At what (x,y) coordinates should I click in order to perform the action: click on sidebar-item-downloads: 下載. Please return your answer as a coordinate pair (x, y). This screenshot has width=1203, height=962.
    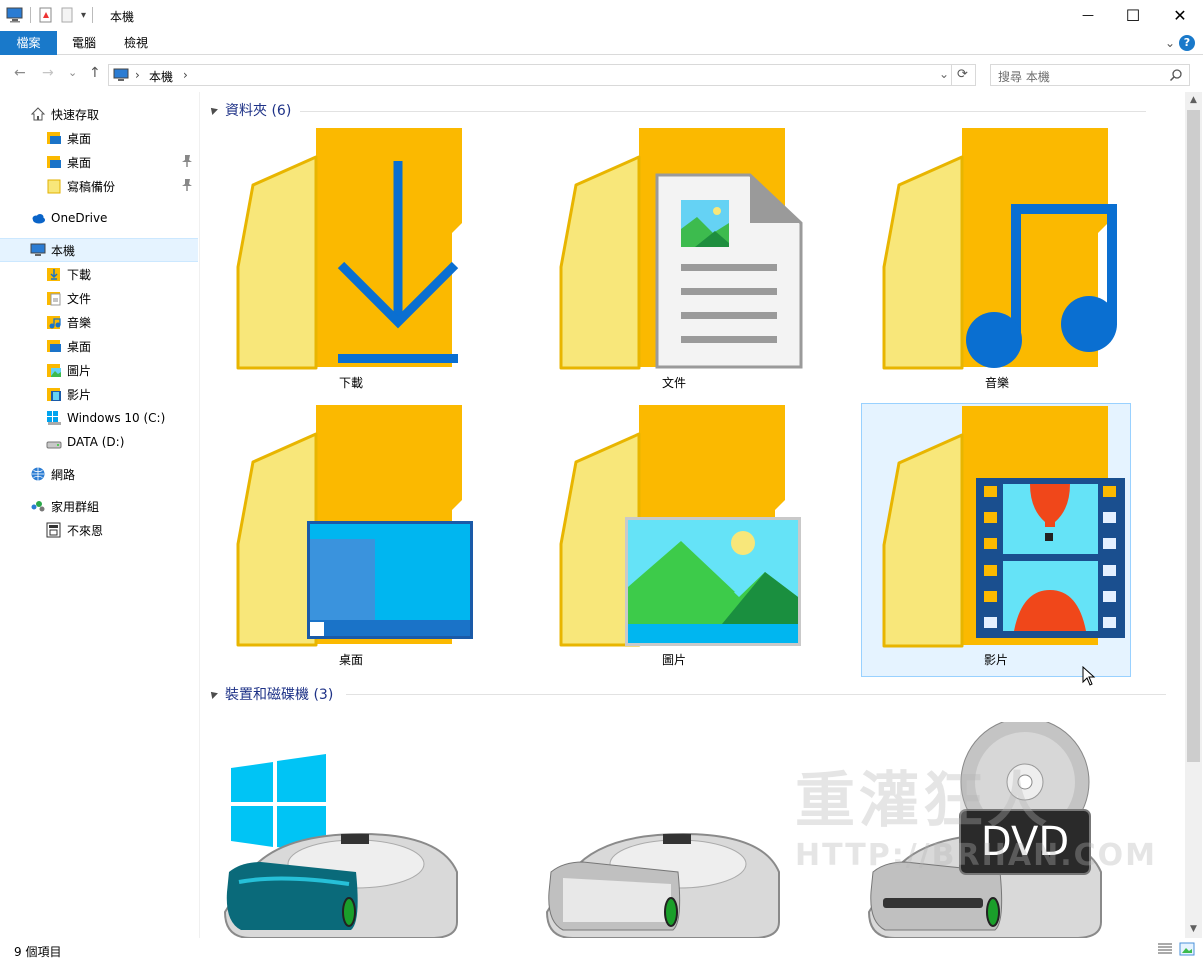
    Looking at the image, I should click on (99, 274).